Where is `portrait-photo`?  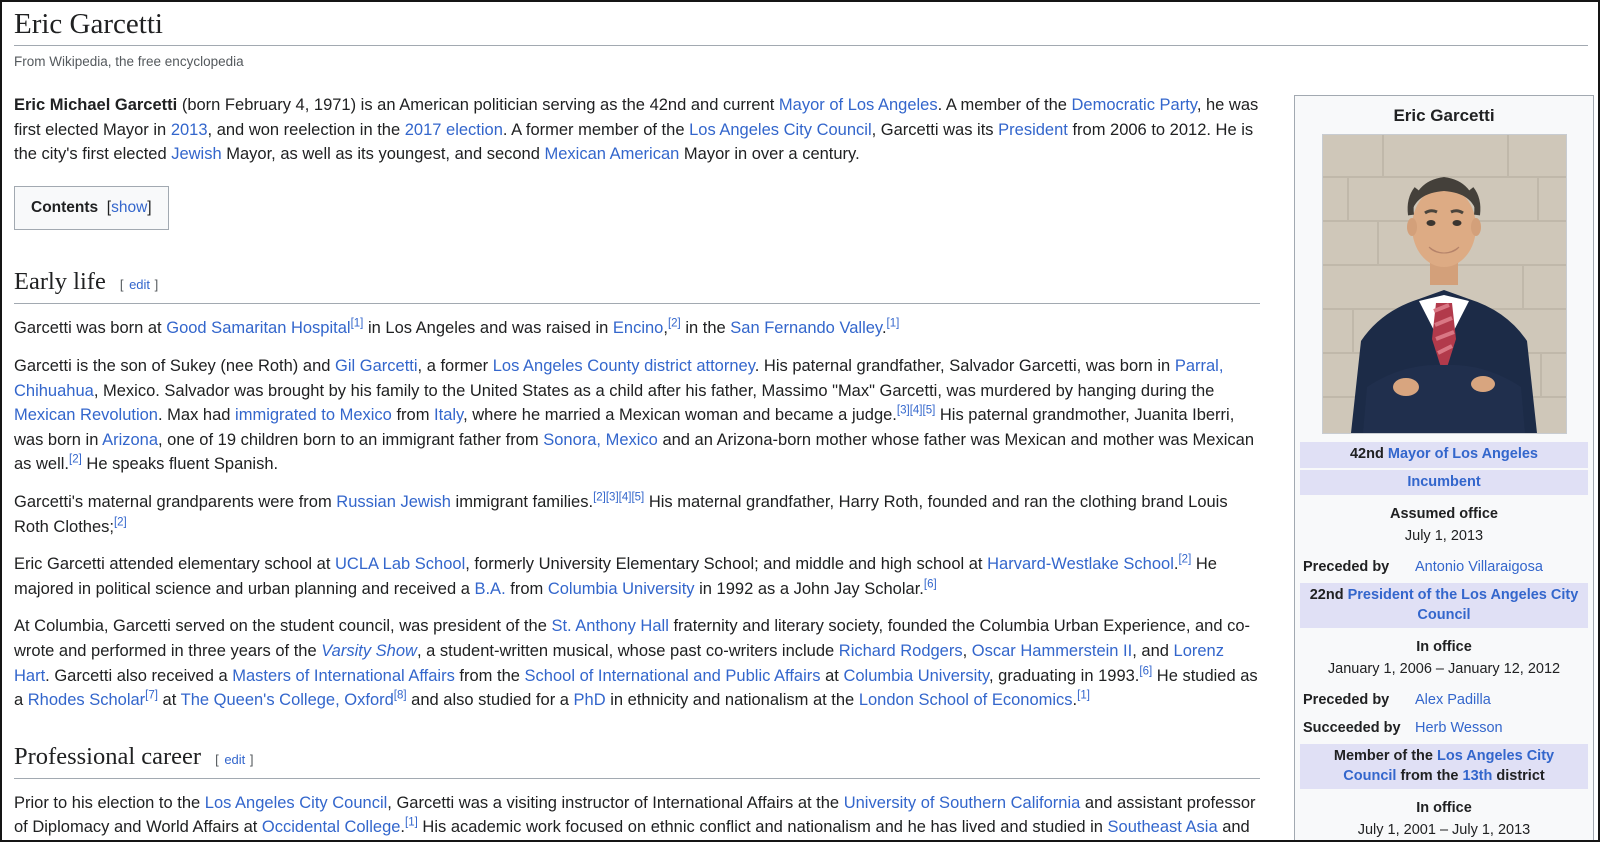 portrait-photo is located at coordinates (1444, 284).